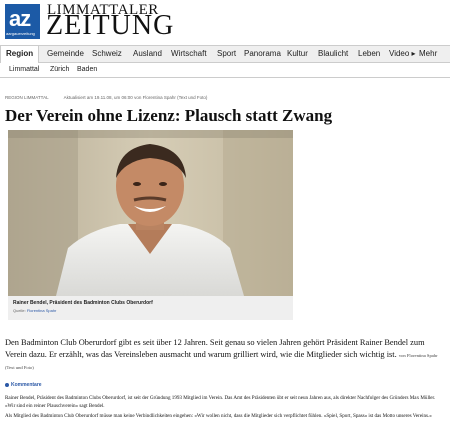 This screenshot has width=450, height=439. I want to click on masthead: az aargauerzeitung LIMMATTALER ZEITUNG, so click(225, 22).